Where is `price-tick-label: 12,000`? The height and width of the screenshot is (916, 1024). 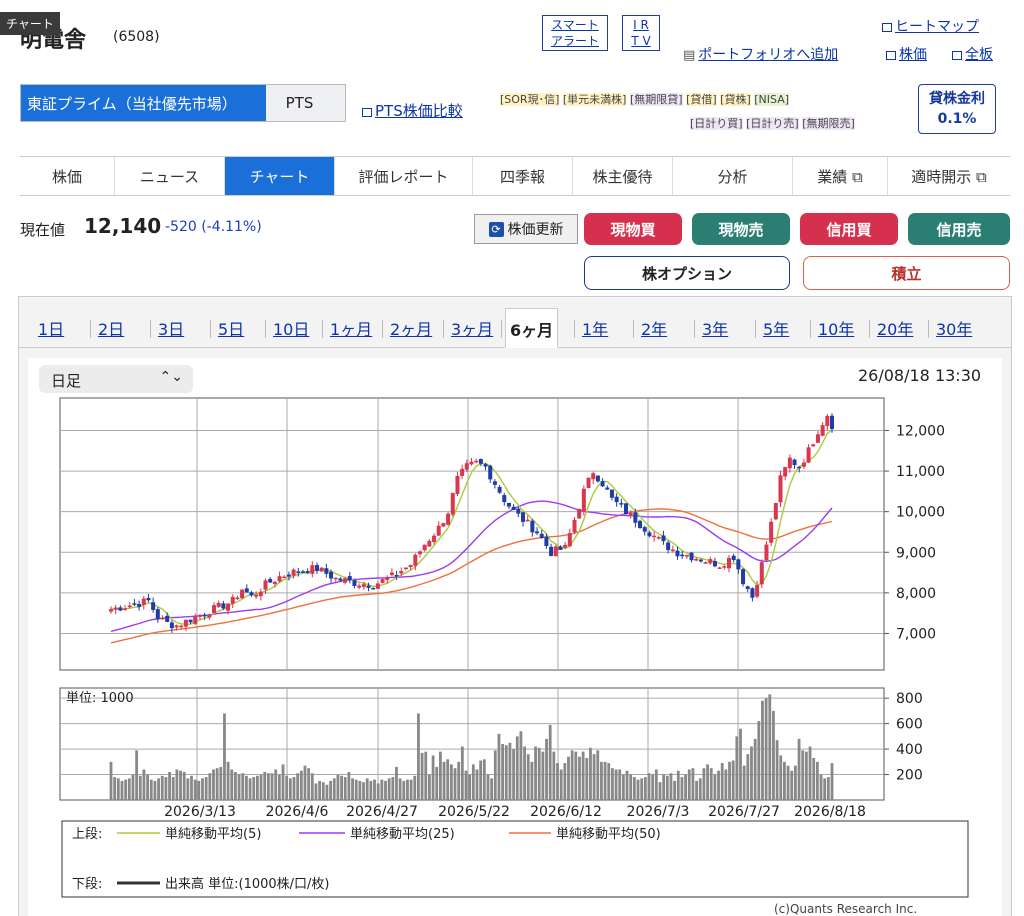
price-tick-label: 12,000 is located at coordinates (920, 431).